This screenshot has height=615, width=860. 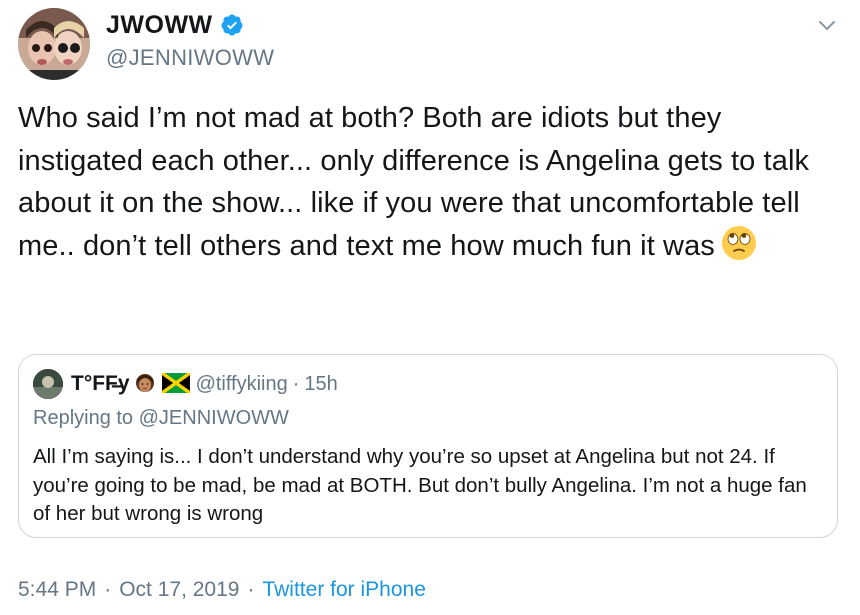 I want to click on display-name-row: JWOWW, so click(x=190, y=25).